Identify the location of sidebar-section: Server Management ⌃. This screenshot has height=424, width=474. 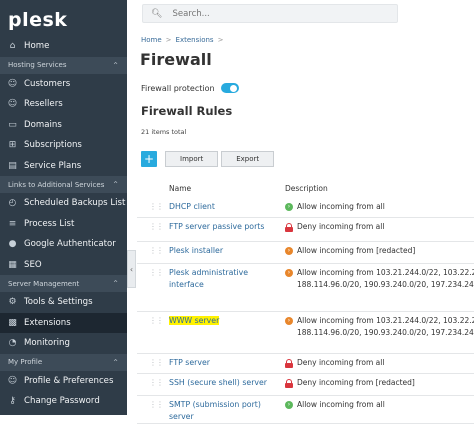
(63, 283).